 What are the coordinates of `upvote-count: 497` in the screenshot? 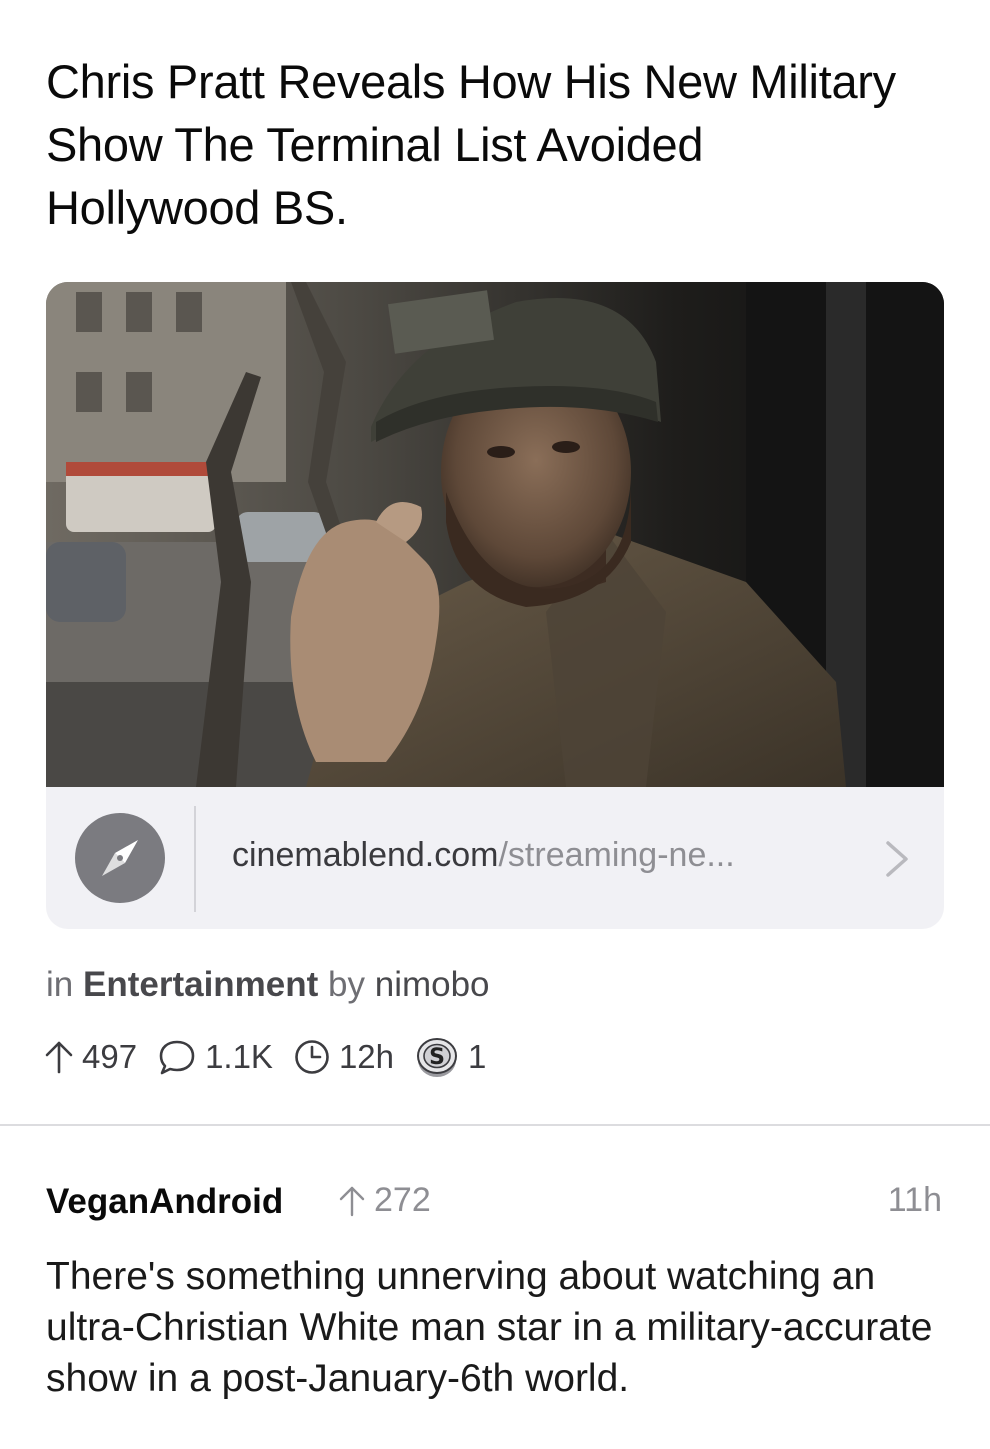 It's located at (110, 1056).